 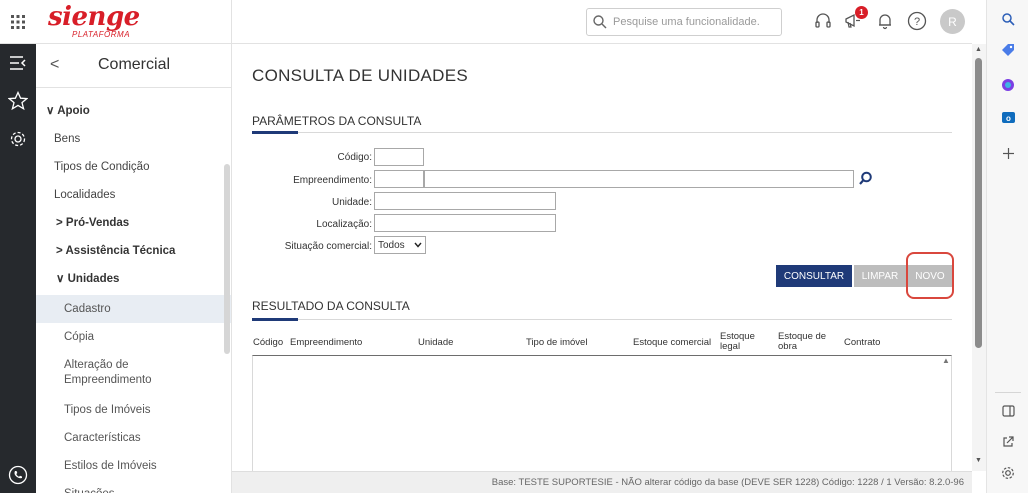 I want to click on params-section-title: PARÂMETROS DA CONSULTA, so click(x=337, y=121).